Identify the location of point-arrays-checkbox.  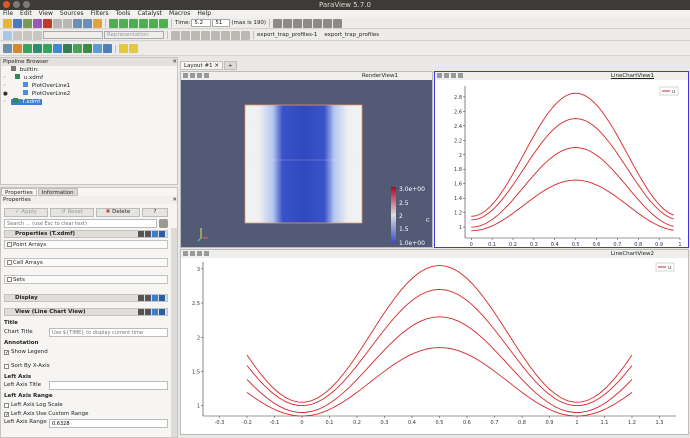
(9, 244).